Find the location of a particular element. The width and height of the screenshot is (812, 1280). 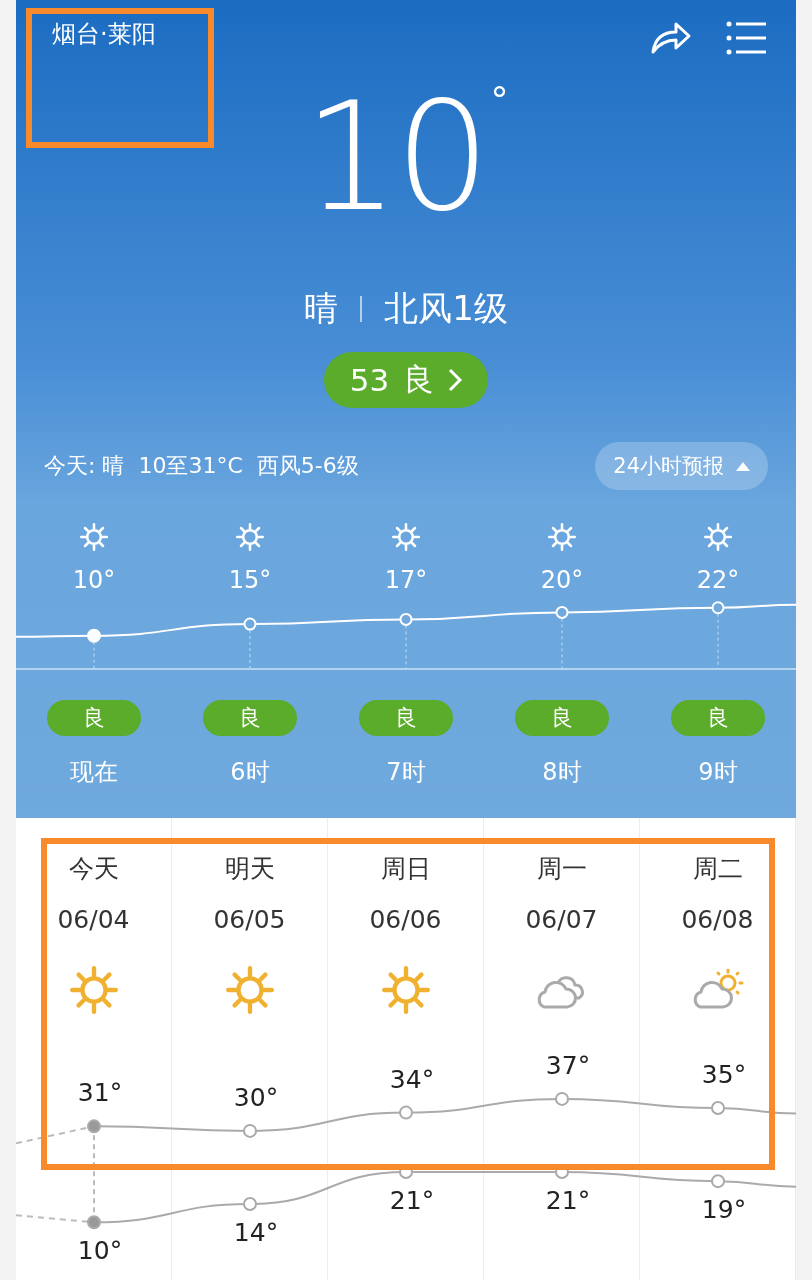

day-date: 06/06 is located at coordinates (405, 919).